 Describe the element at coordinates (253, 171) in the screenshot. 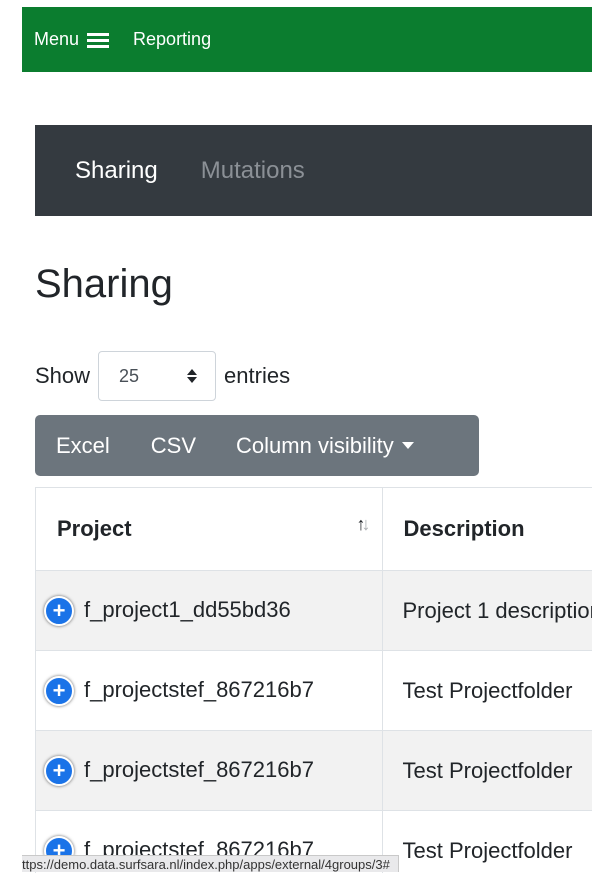

I see `tab-mutations: Mutations` at that location.